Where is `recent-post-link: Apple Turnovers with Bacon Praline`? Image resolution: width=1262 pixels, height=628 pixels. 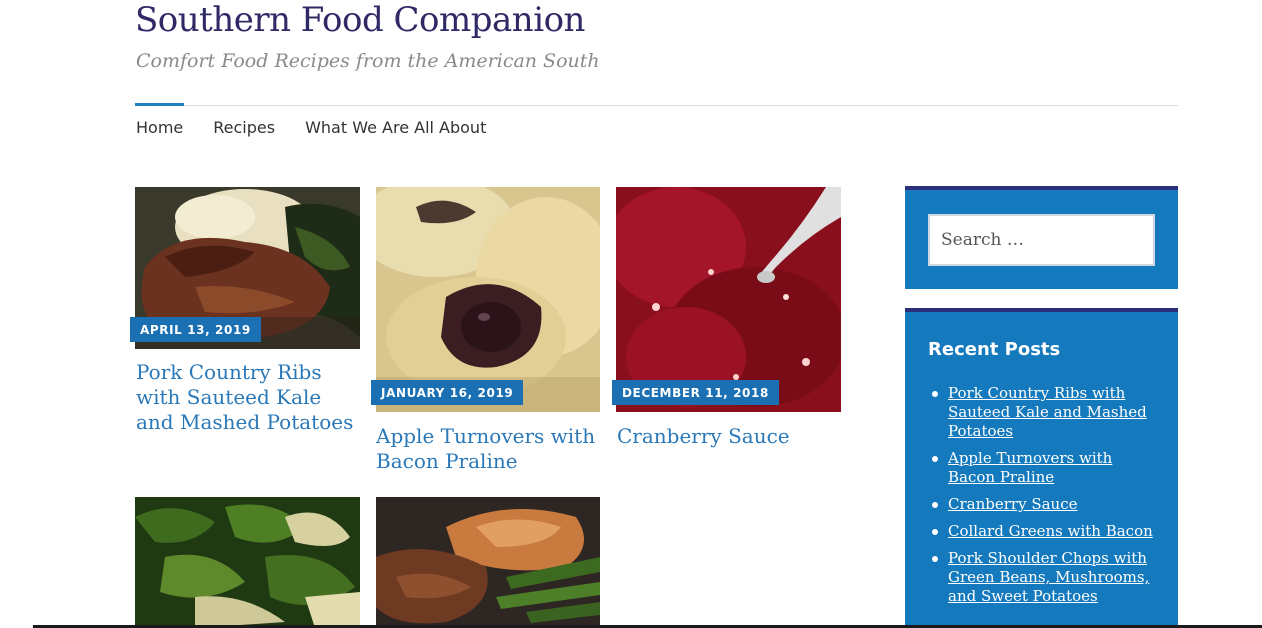
recent-post-link: Apple Turnovers with Bacon Praline is located at coordinates (1030, 467).